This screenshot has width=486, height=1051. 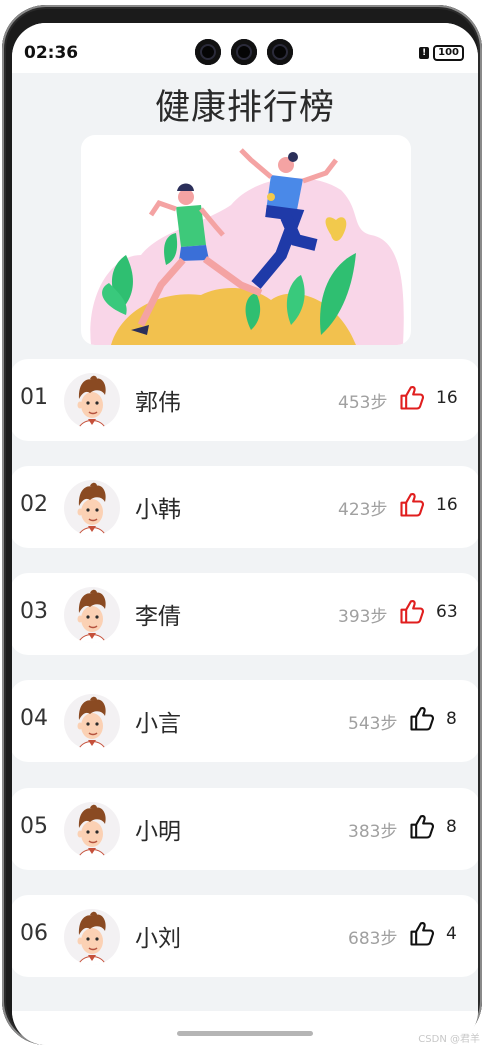 What do you see at coordinates (447, 612) in the screenshot?
I see `like-count: 63` at bounding box center [447, 612].